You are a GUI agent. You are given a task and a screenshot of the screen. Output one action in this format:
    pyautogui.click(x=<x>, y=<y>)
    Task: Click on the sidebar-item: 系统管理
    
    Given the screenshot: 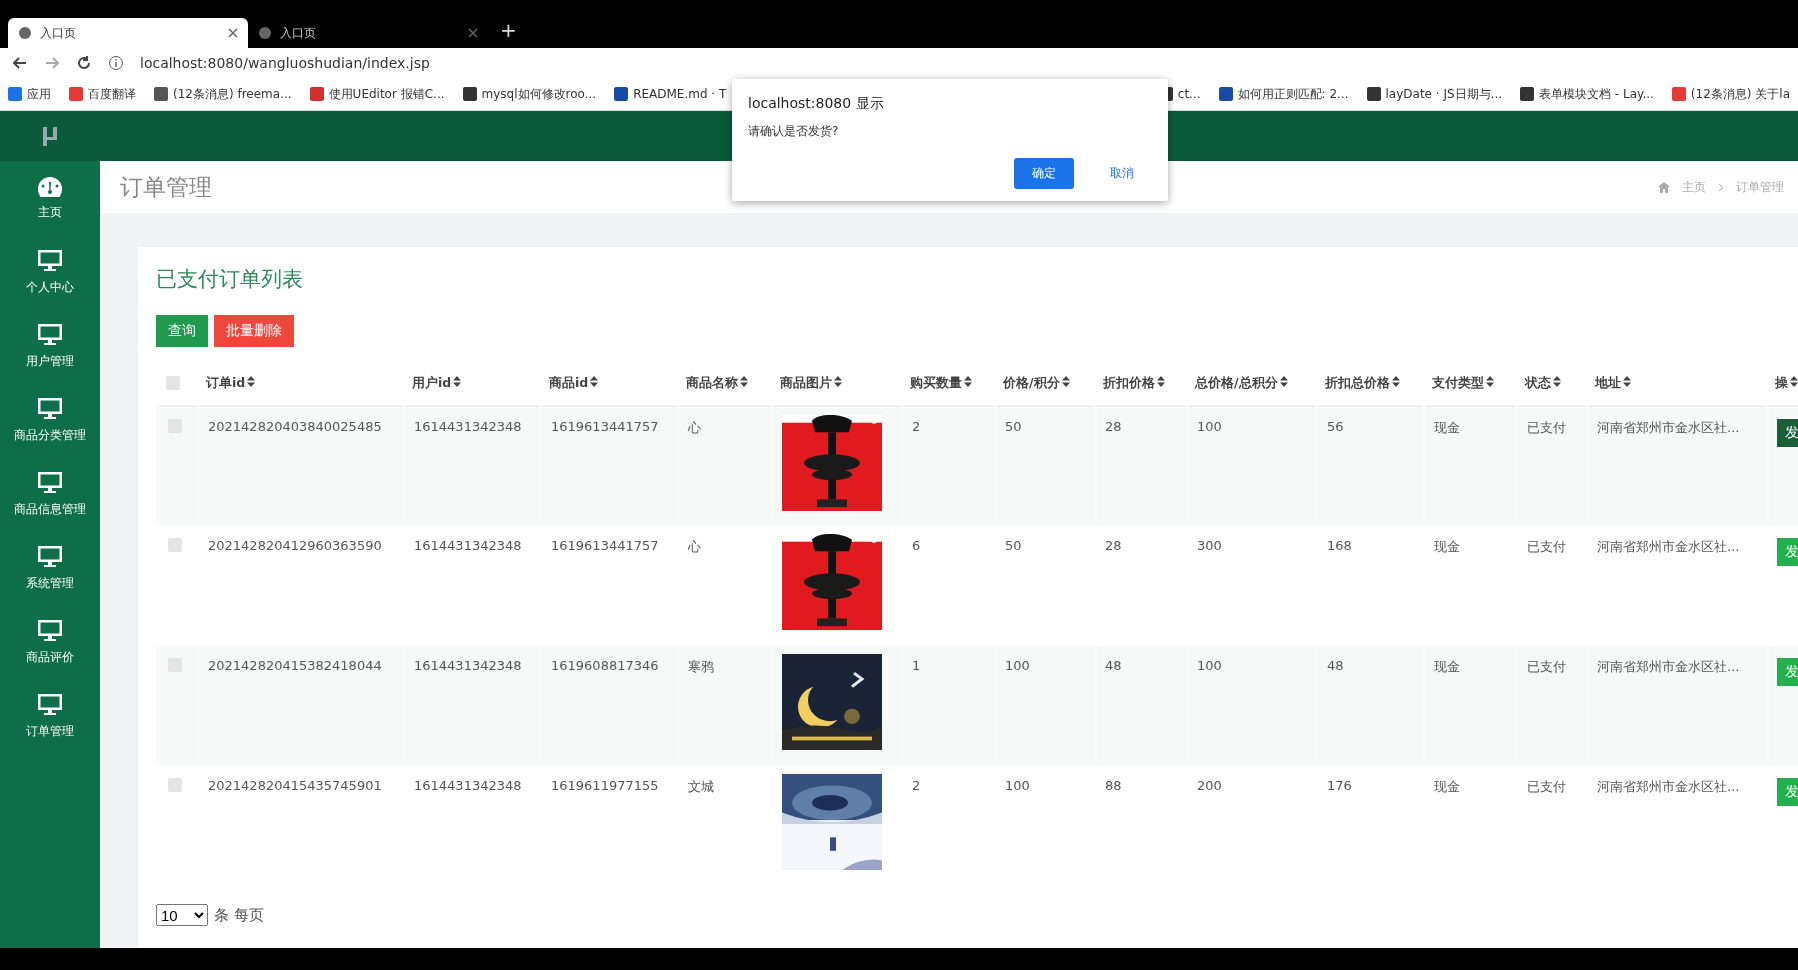 What is the action you would take?
    pyautogui.click(x=50, y=568)
    